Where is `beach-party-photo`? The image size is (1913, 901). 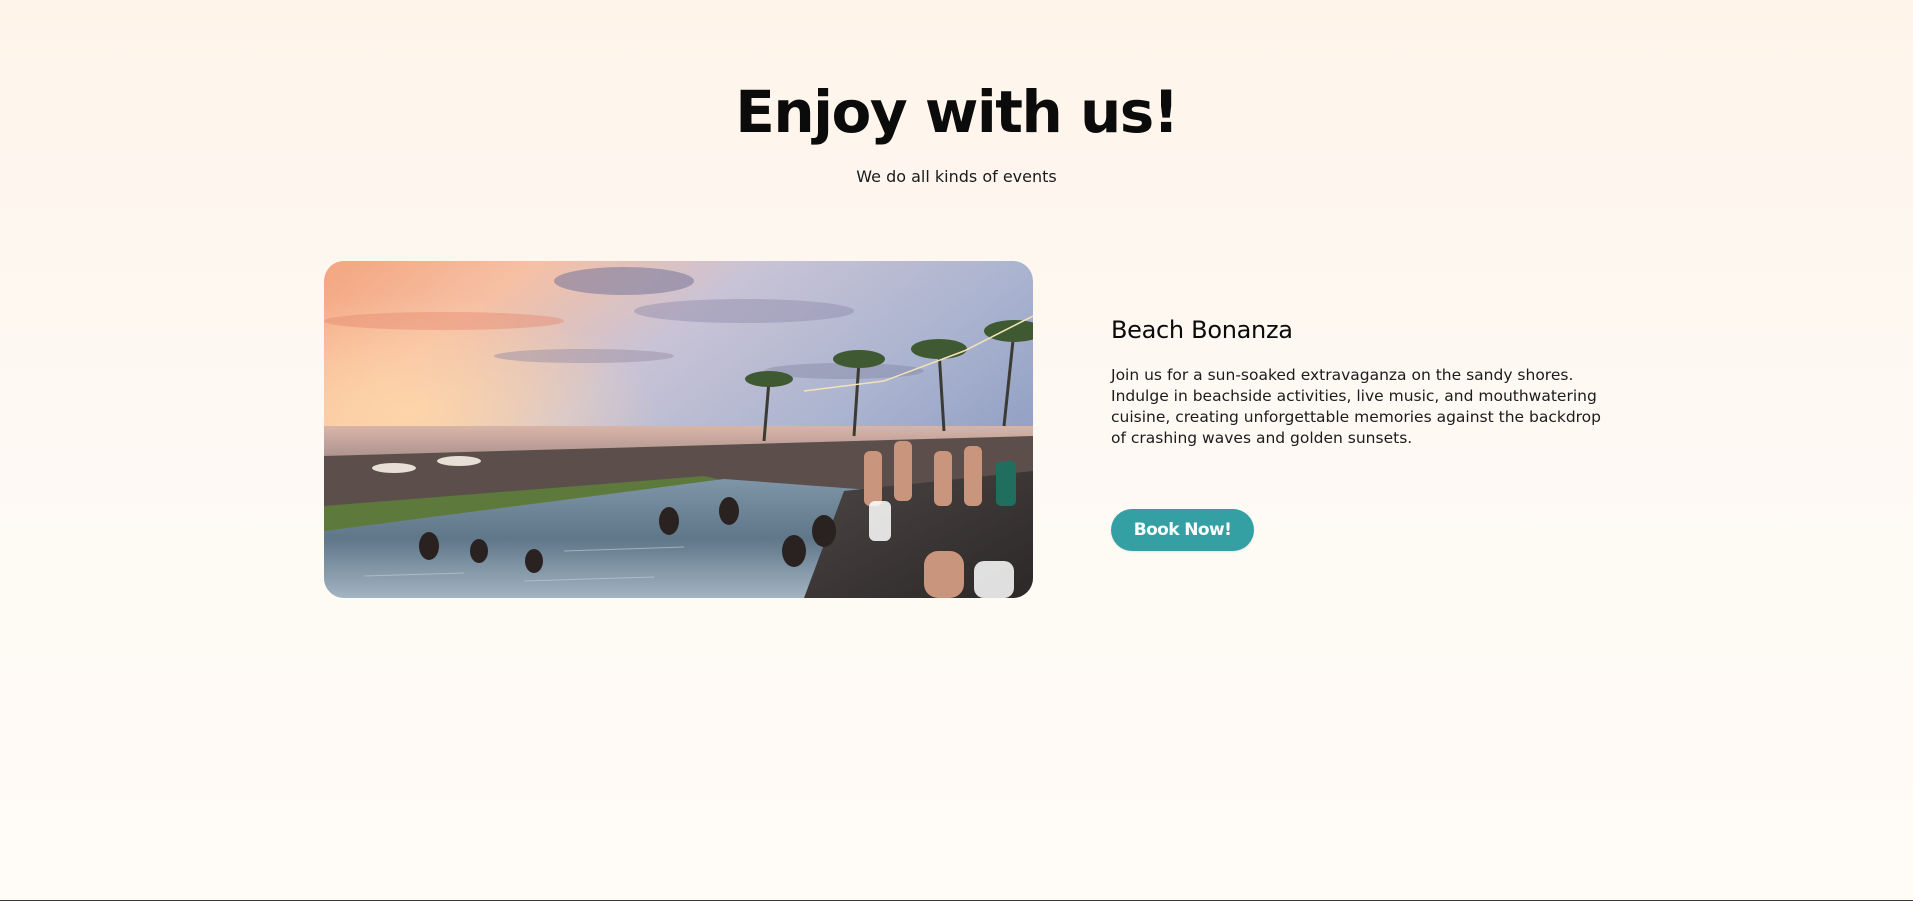 beach-party-photo is located at coordinates (678, 429).